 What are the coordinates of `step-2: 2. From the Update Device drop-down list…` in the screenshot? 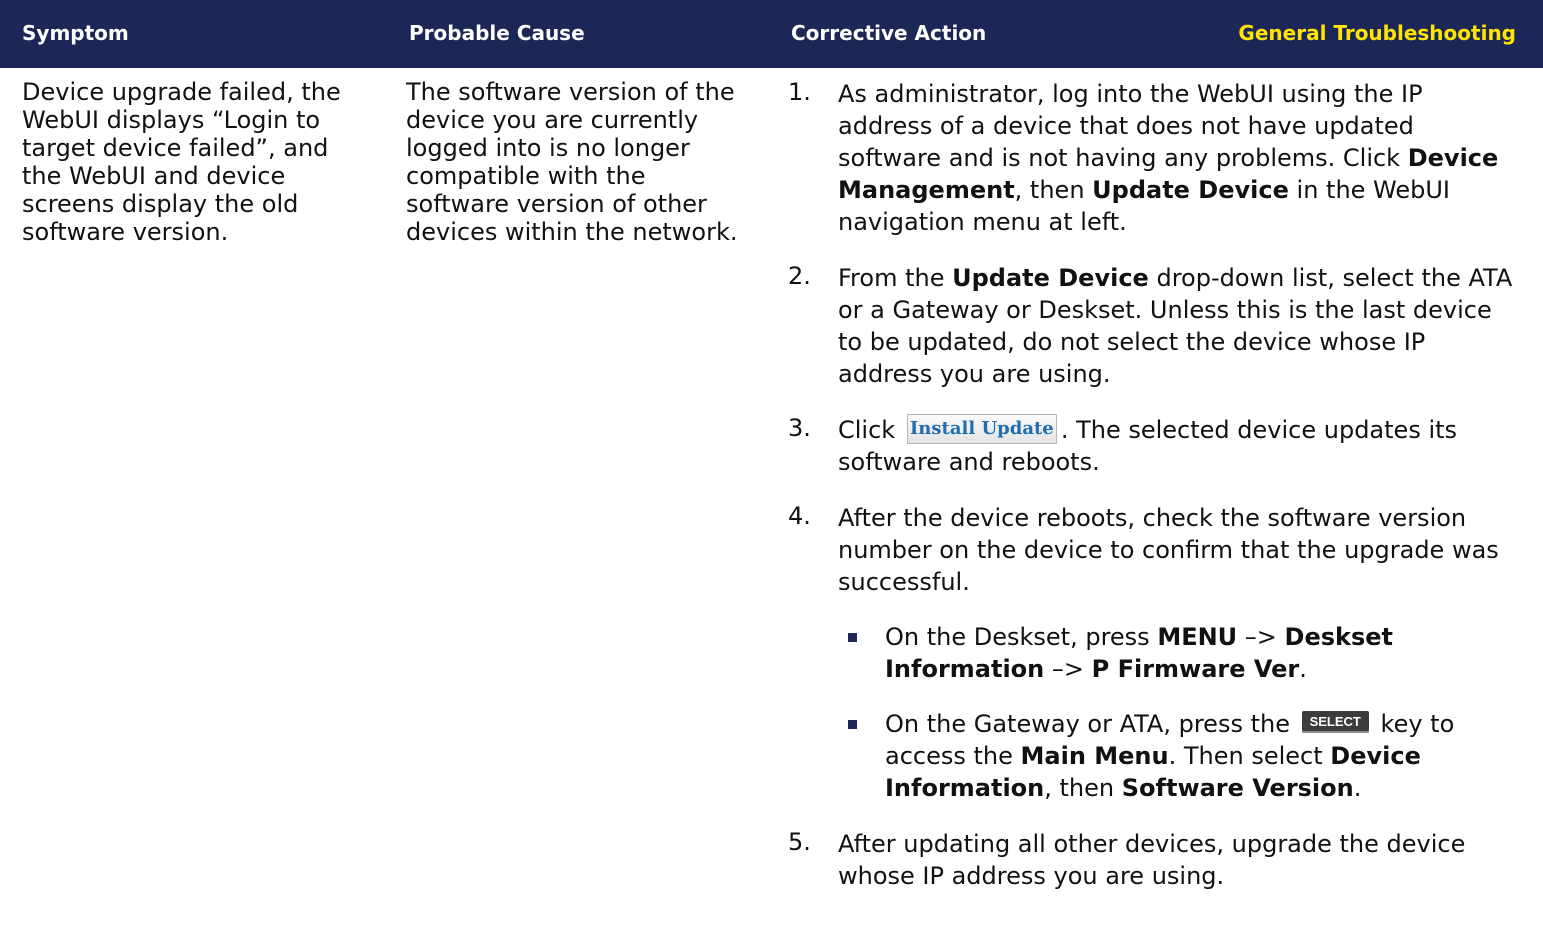 It's located at (1153, 326).